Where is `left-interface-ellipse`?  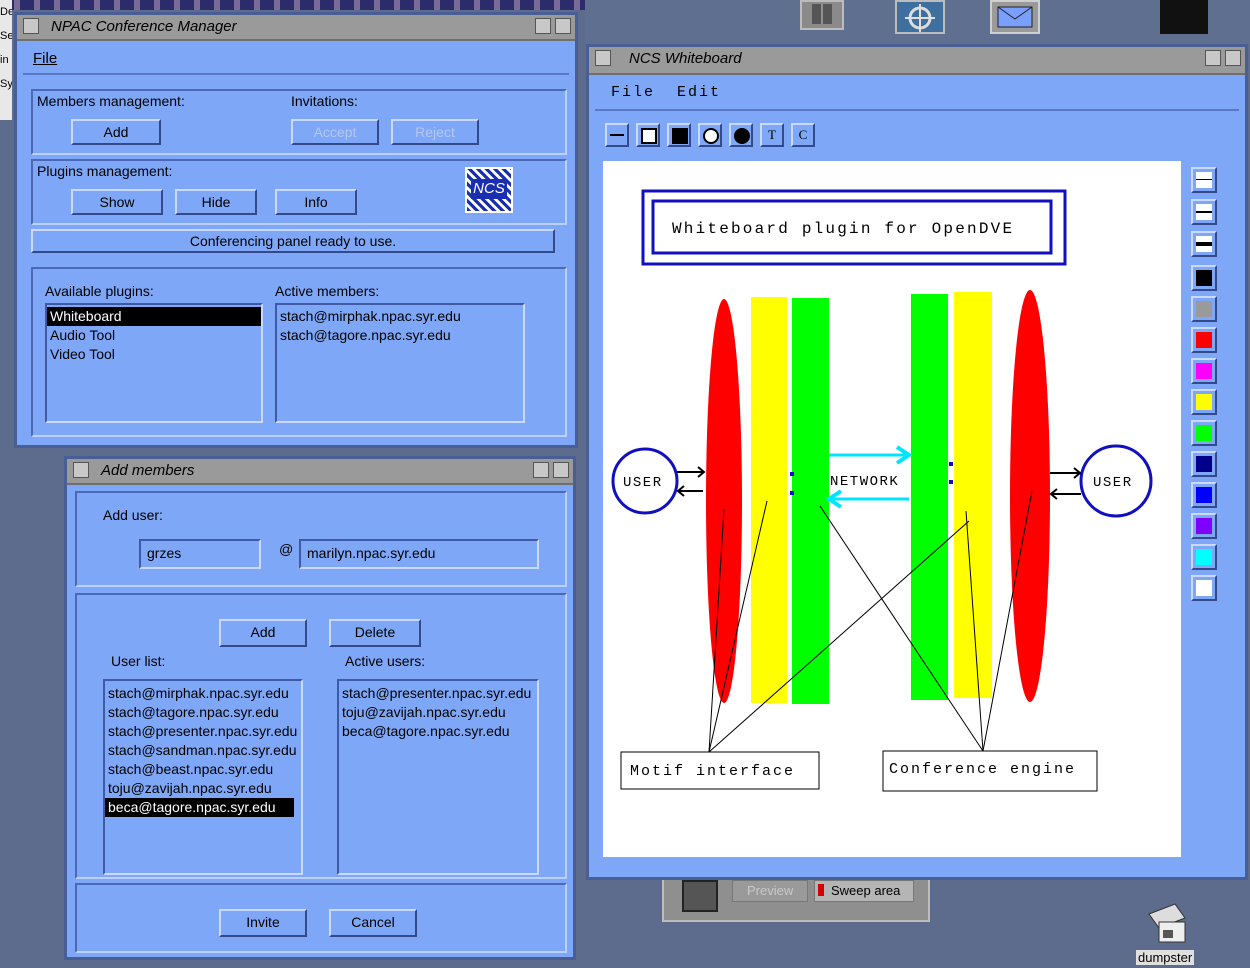
left-interface-ellipse is located at coordinates (724, 501).